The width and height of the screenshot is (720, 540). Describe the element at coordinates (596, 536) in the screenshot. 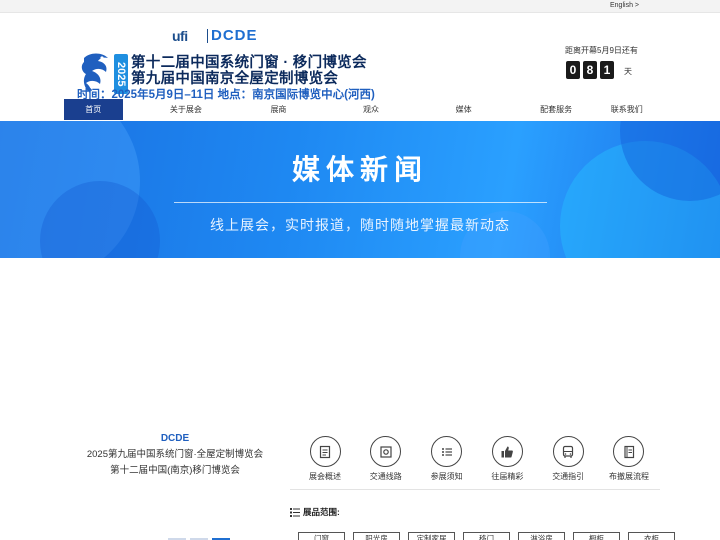

I see `scope-tag: 橱柜` at that location.